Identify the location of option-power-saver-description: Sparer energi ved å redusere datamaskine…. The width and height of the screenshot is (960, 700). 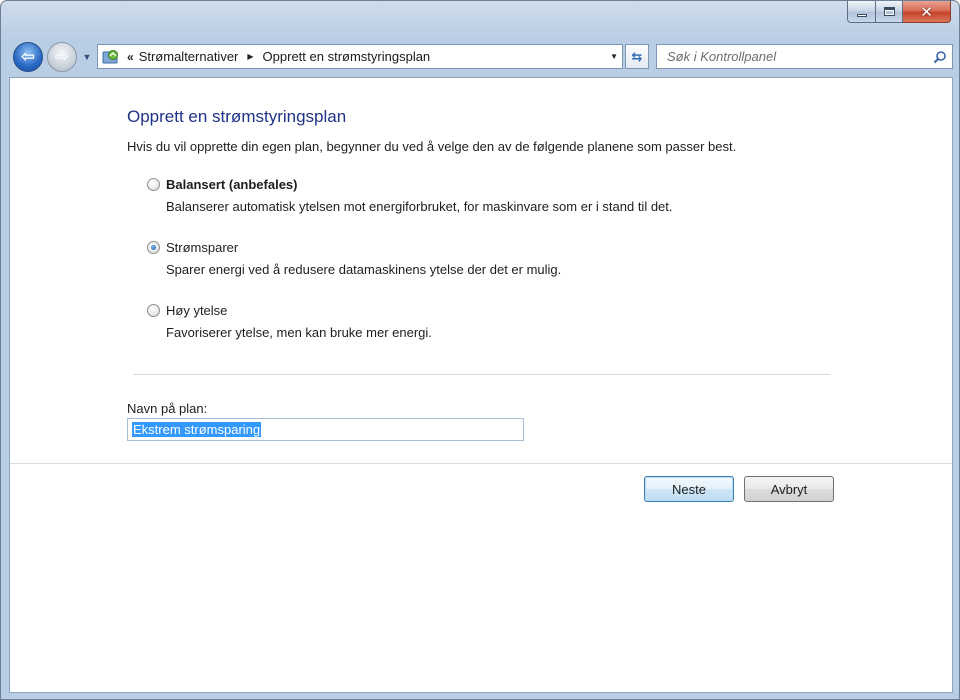
(364, 269).